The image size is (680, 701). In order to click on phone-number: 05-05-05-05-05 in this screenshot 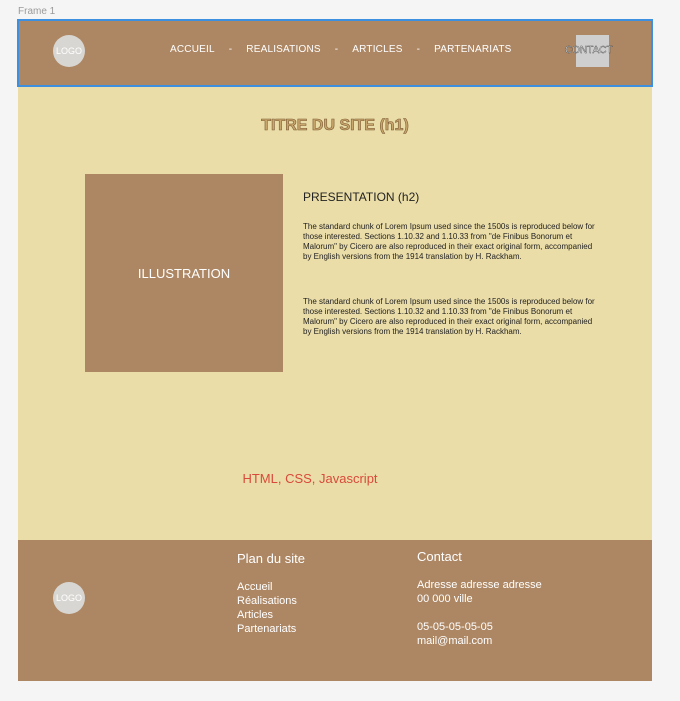, I will do `click(479, 627)`.